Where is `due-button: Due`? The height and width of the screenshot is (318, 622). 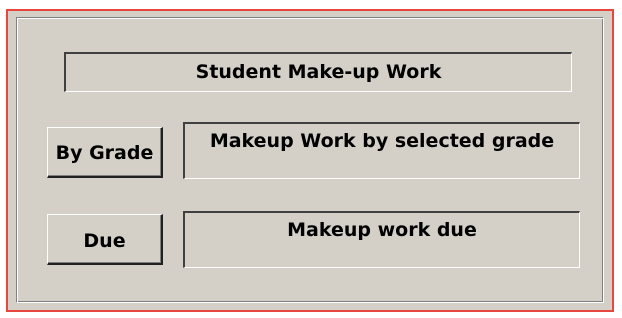 due-button: Due is located at coordinates (105, 239).